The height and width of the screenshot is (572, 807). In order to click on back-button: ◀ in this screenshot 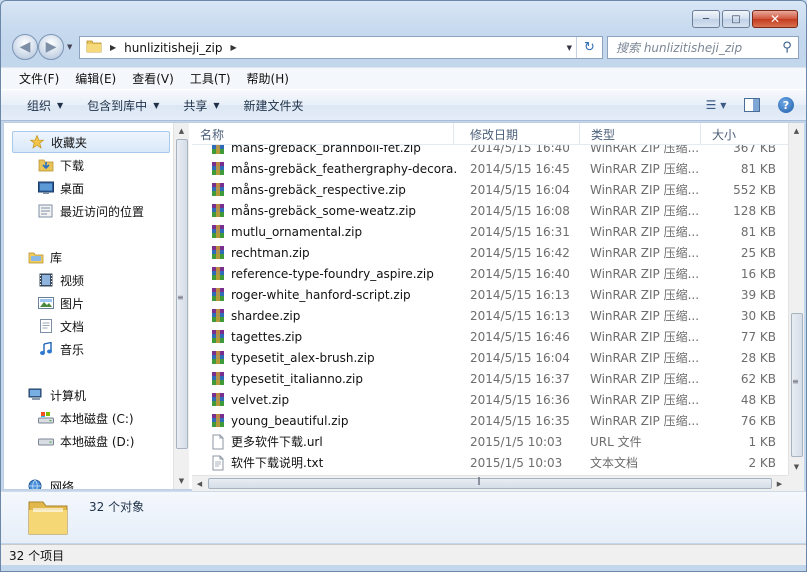, I will do `click(25, 47)`.